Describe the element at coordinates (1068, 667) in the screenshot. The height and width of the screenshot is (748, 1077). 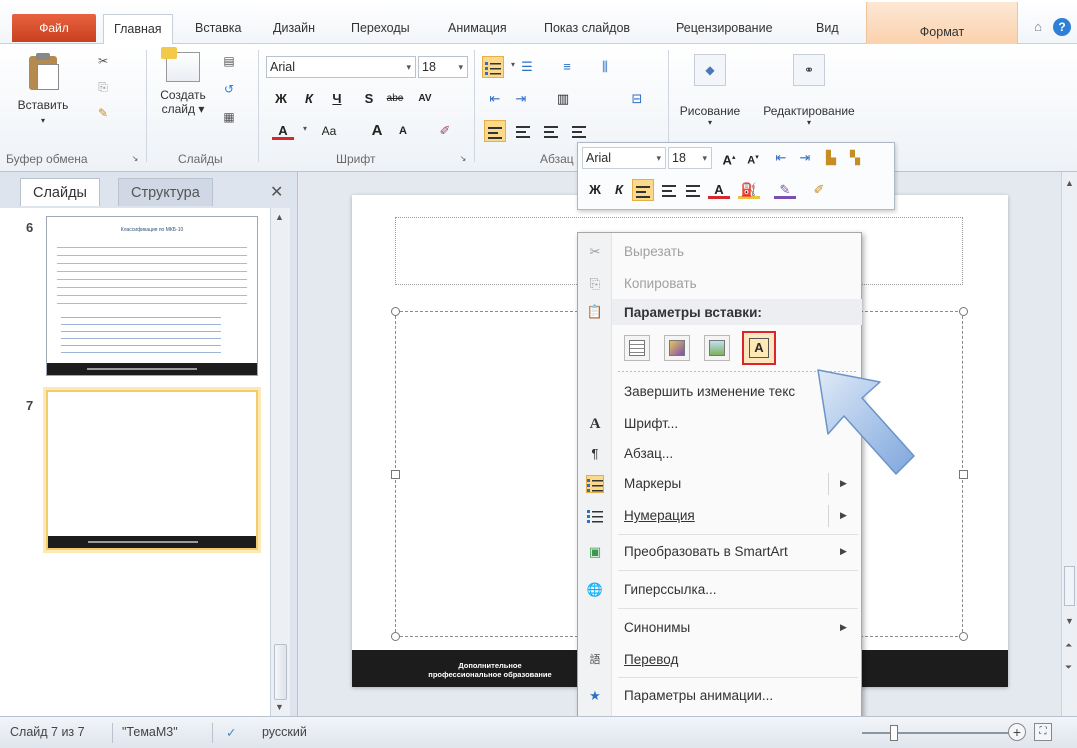
I see `next-slide-icon: ⏷` at that location.